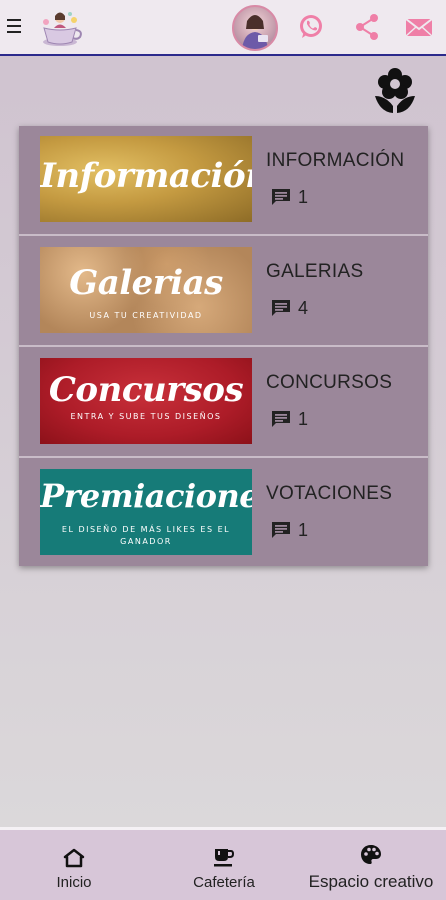  What do you see at coordinates (371, 881) in the screenshot?
I see `nav-label: Espacio creativo` at bounding box center [371, 881].